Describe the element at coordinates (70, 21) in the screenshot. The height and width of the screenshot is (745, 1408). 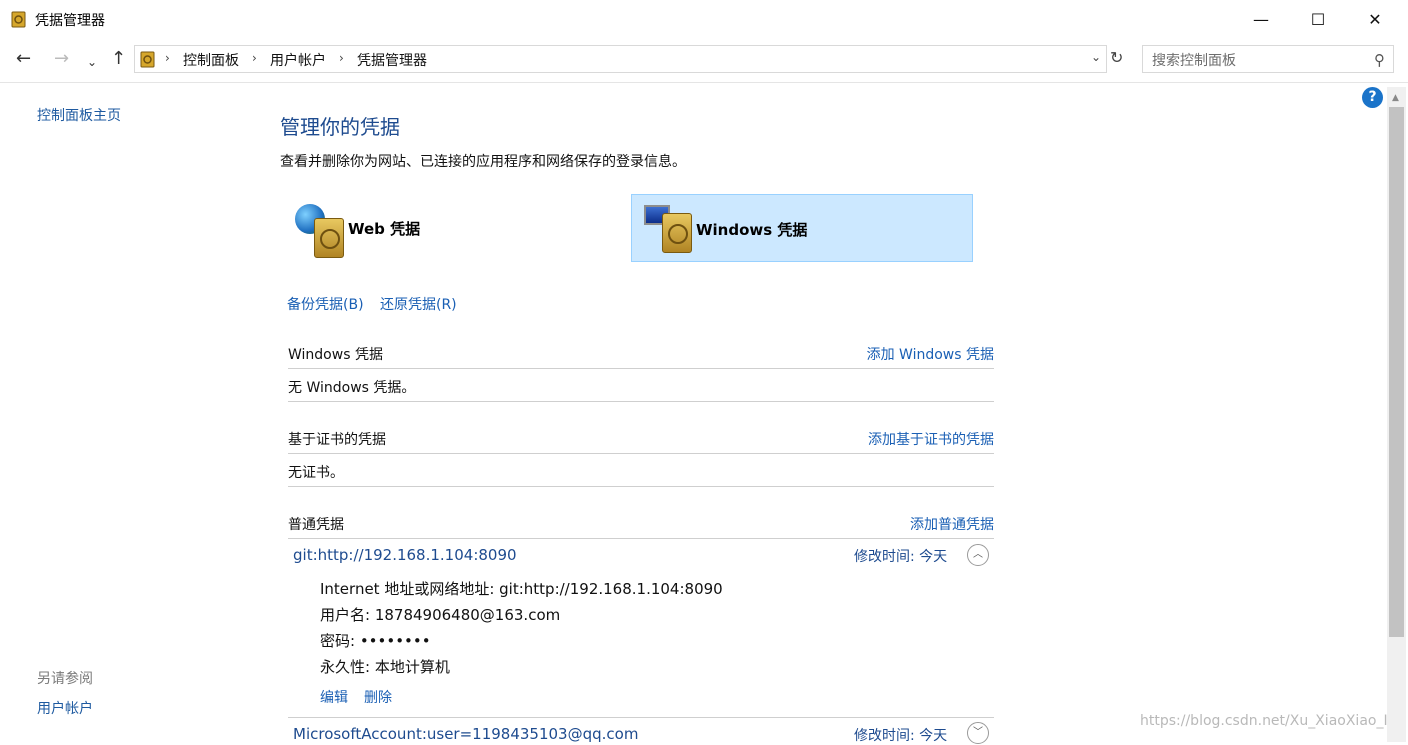
I see `window-title: 凭据管理器` at that location.